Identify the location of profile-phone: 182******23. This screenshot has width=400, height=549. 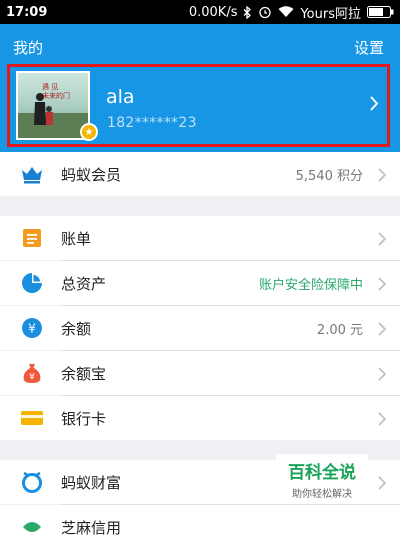
(152, 123).